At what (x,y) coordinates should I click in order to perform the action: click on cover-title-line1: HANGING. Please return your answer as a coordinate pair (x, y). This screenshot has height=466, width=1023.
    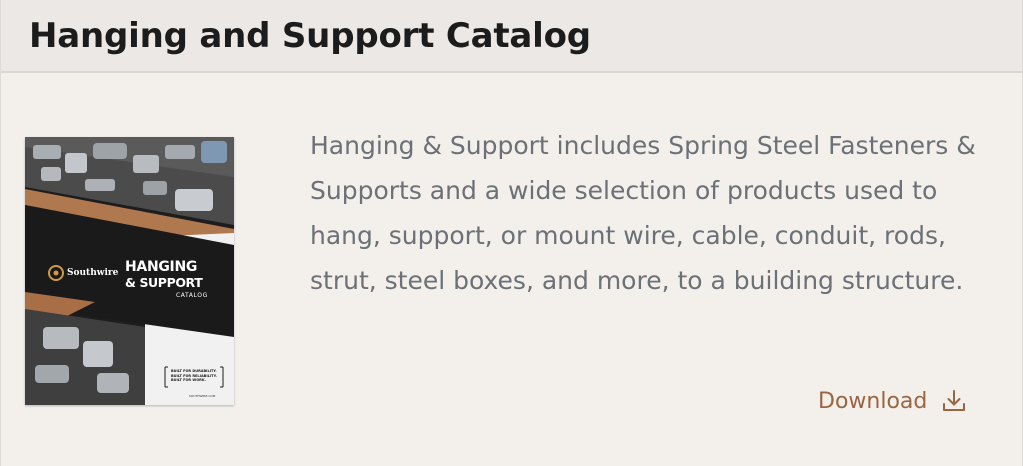
    Looking at the image, I should click on (161, 267).